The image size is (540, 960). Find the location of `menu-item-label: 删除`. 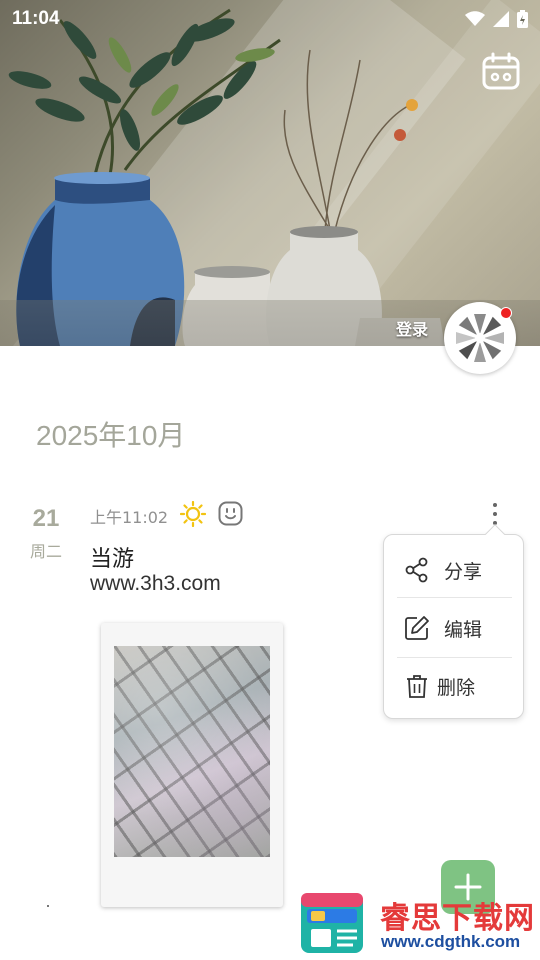

menu-item-label: 删除 is located at coordinates (456, 687).